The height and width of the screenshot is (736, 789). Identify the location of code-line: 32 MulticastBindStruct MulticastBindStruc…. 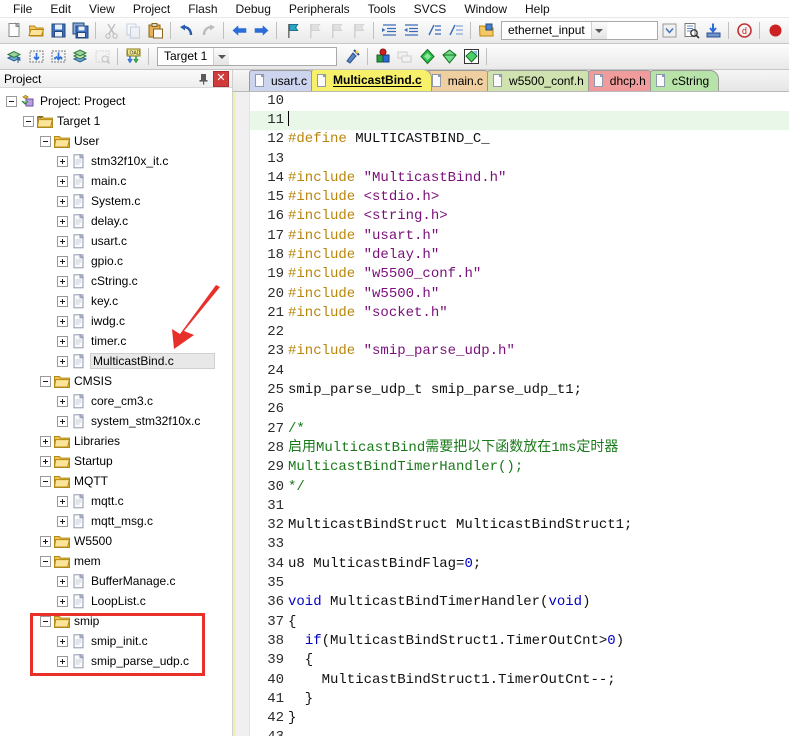
(519, 525).